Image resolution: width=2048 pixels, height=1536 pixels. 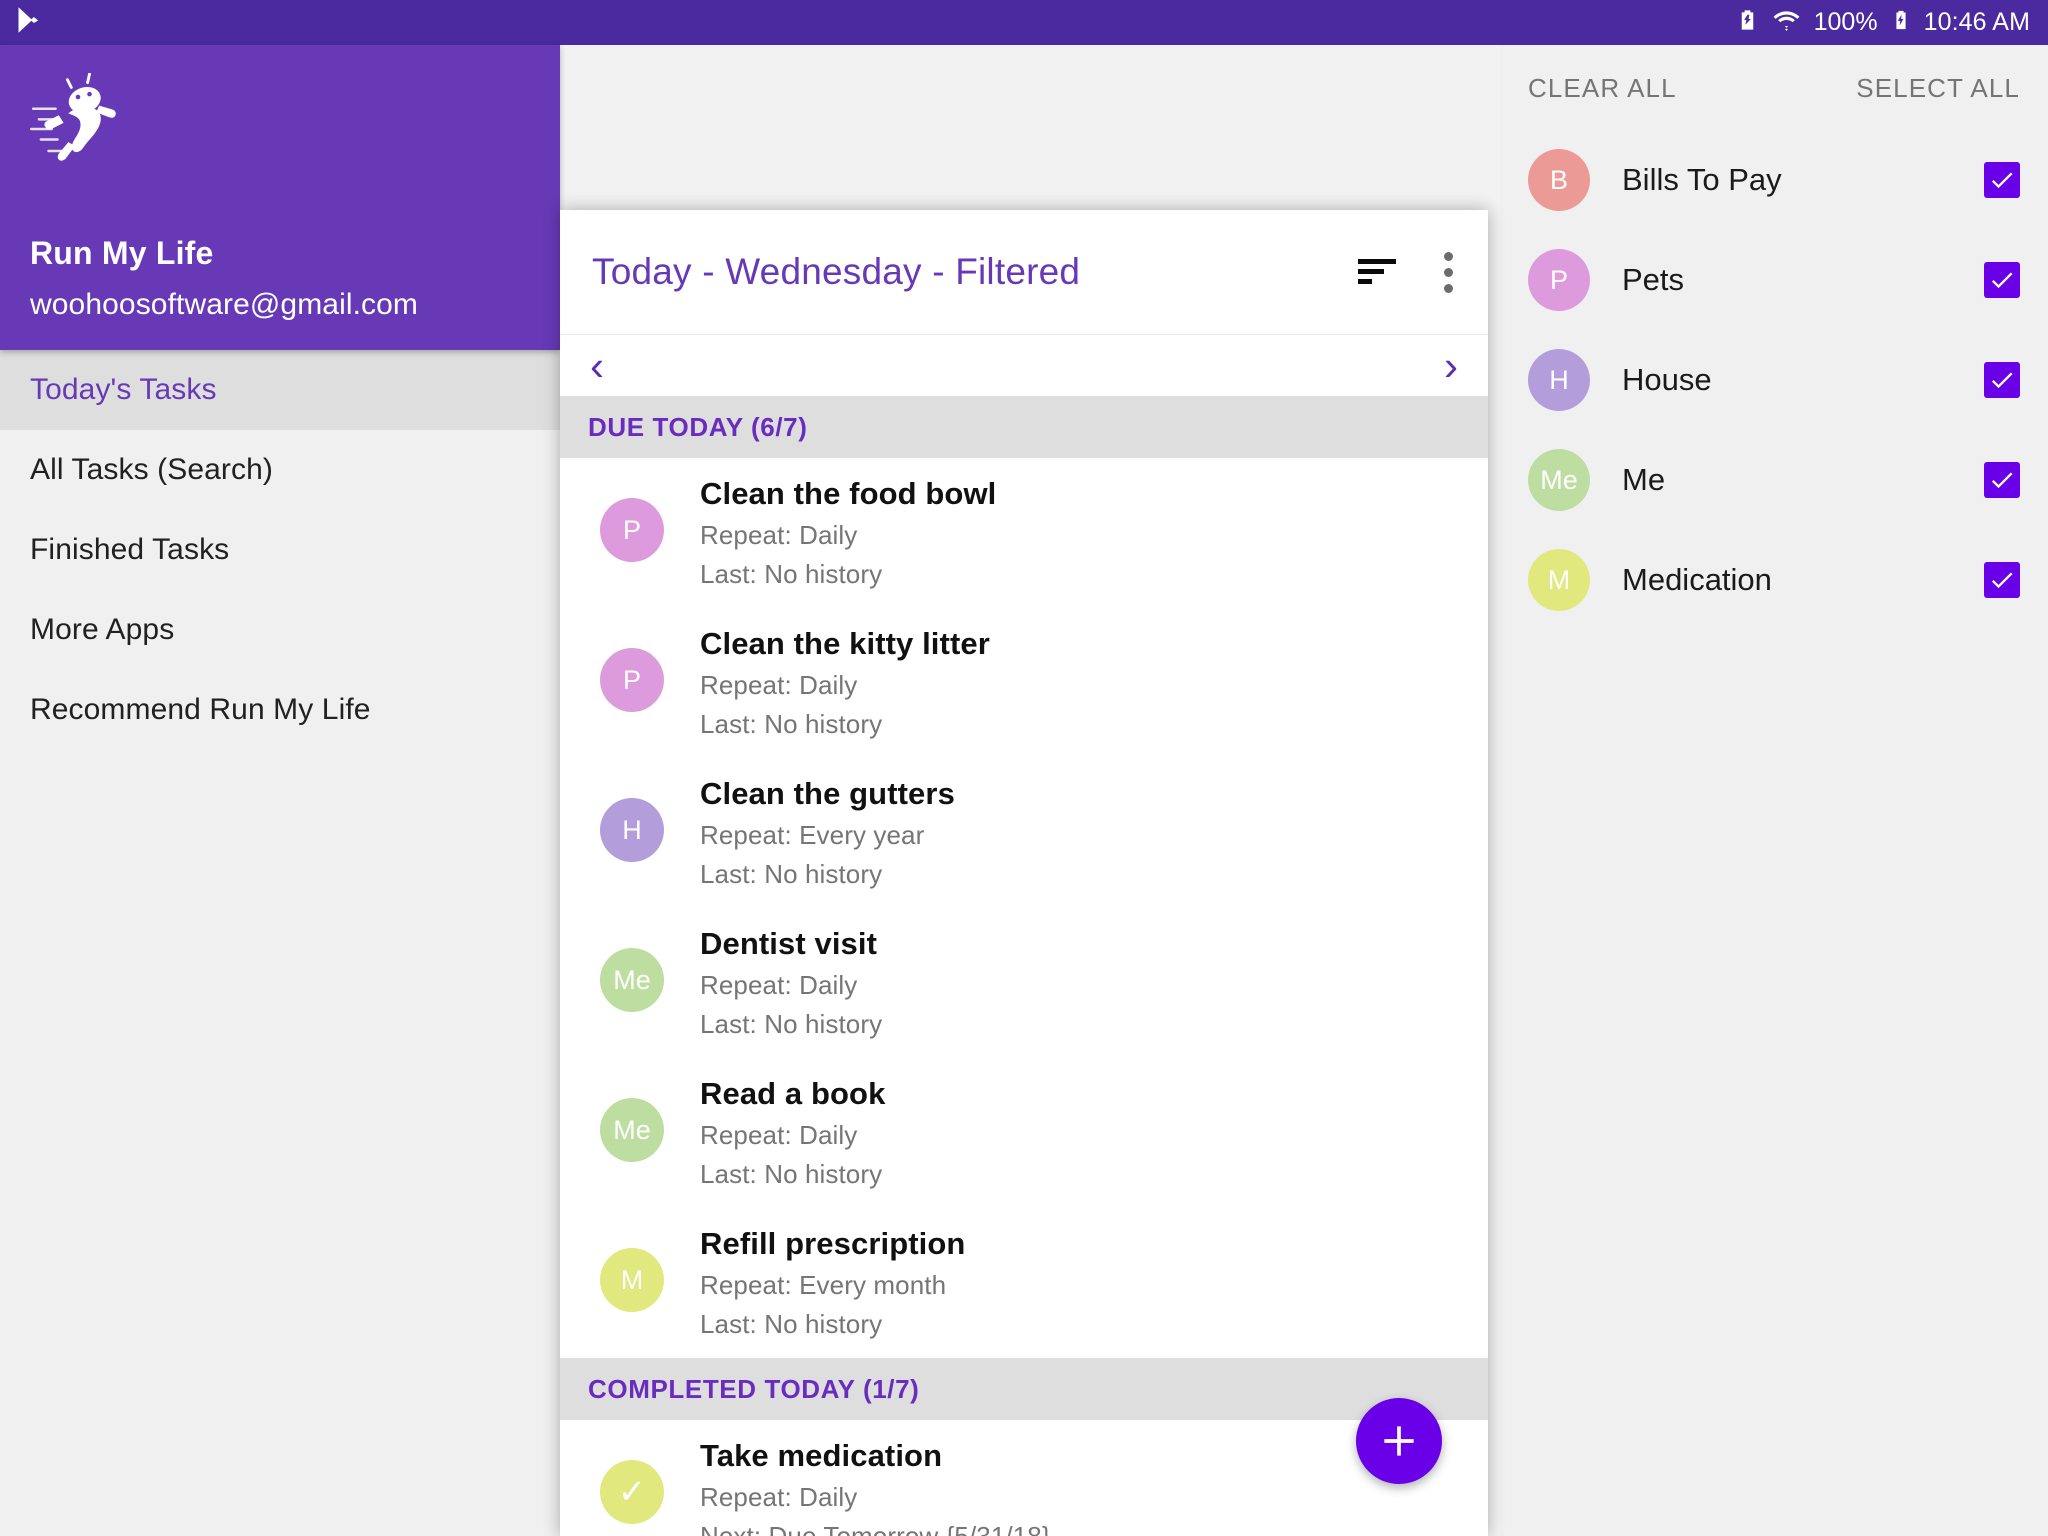 I want to click on plus-icon, so click(x=1399, y=1441).